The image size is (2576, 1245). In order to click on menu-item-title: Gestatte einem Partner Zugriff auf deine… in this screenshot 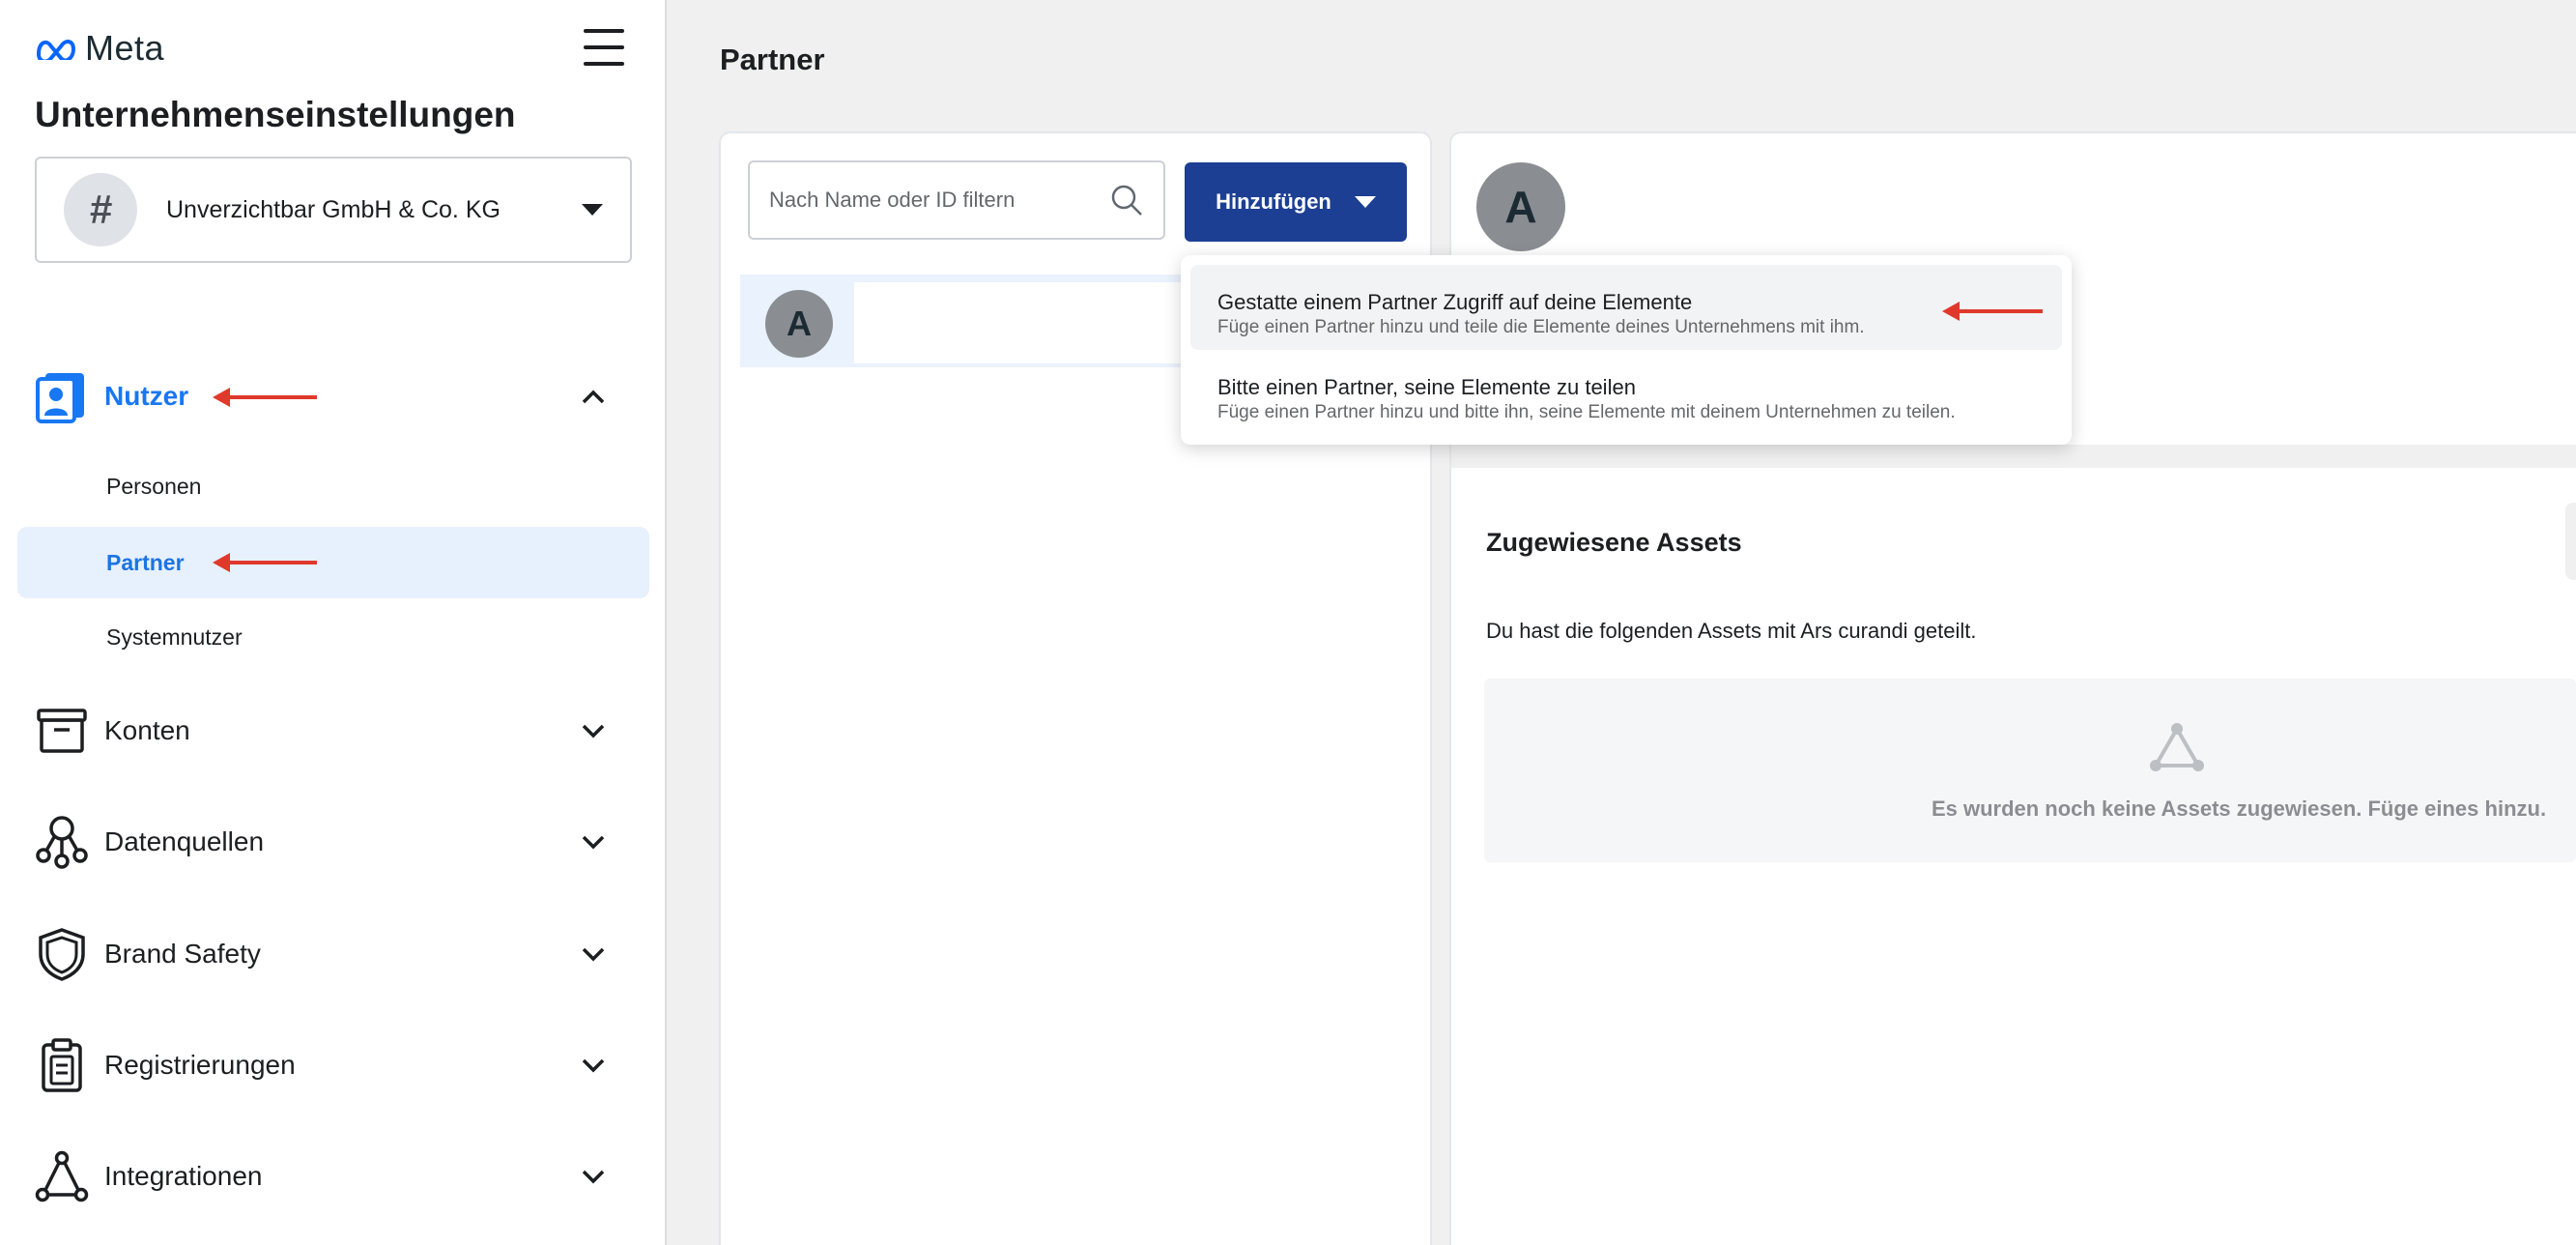, I will do `click(1455, 302)`.